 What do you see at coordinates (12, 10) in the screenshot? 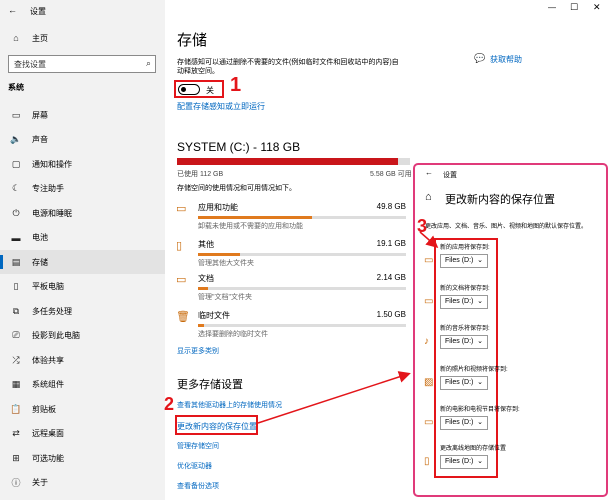
I see `back-icon: ←` at bounding box center [12, 10].